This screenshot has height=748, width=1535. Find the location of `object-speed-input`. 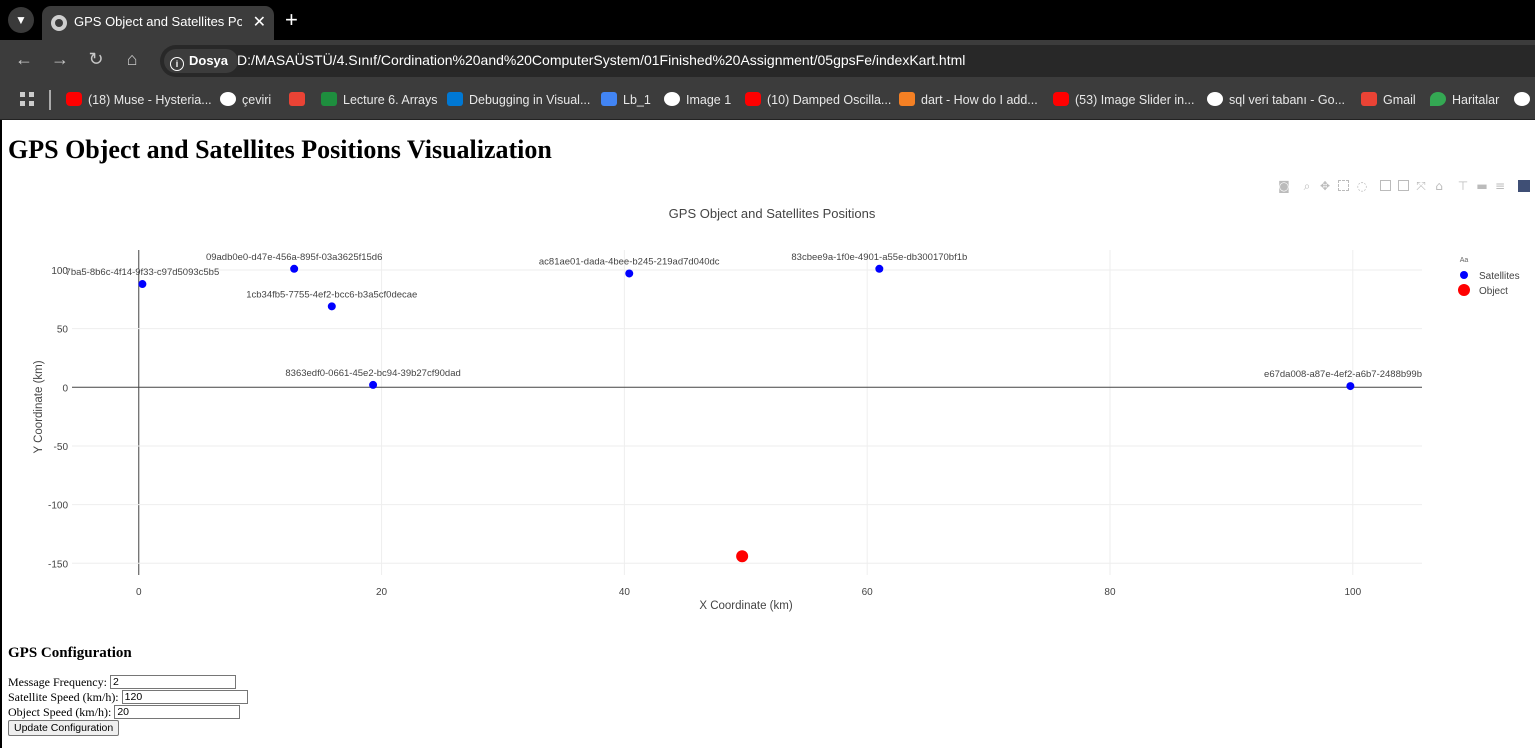

object-speed-input is located at coordinates (177, 712).